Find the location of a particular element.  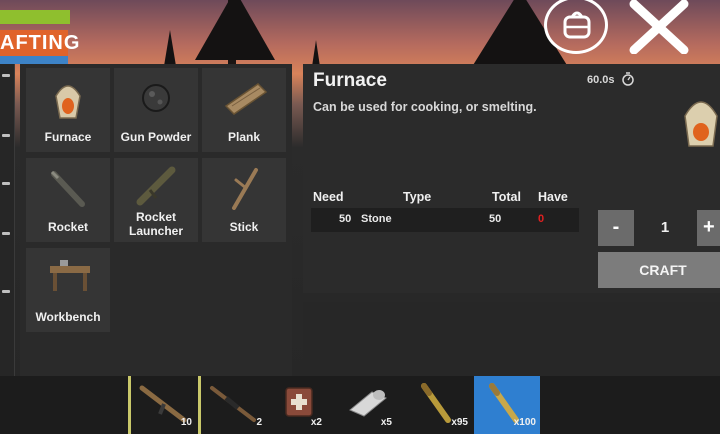

quantity-increase-button: + is located at coordinates (708, 228).